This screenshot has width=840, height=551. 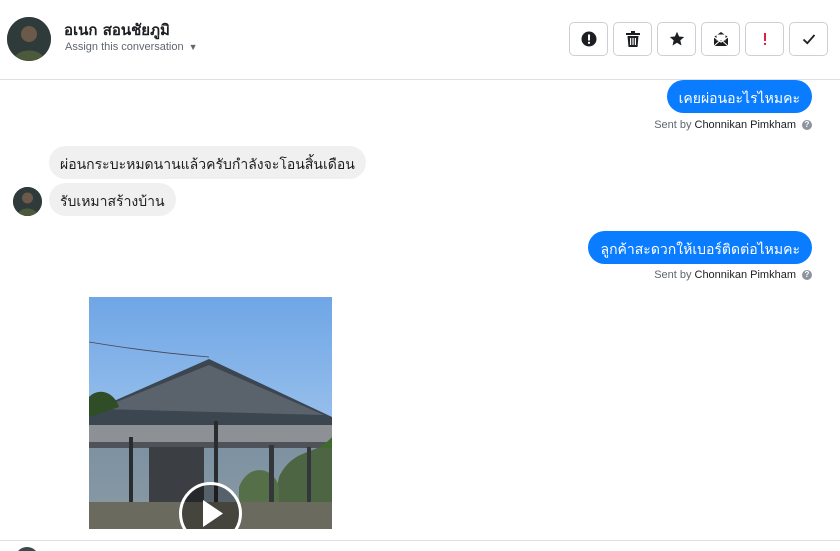 I want to click on contact-avatar, so click(x=29, y=39).